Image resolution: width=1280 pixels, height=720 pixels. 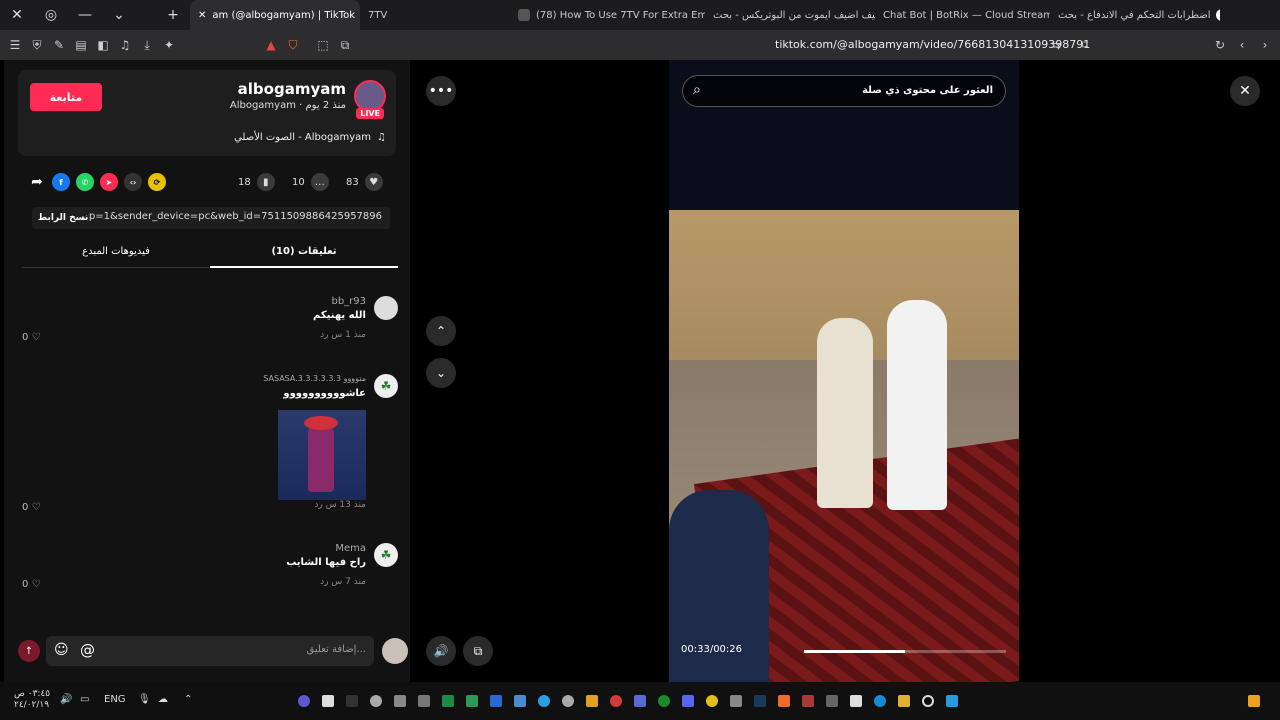 I want to click on extensions-icon: ✦, so click(x=169, y=45).